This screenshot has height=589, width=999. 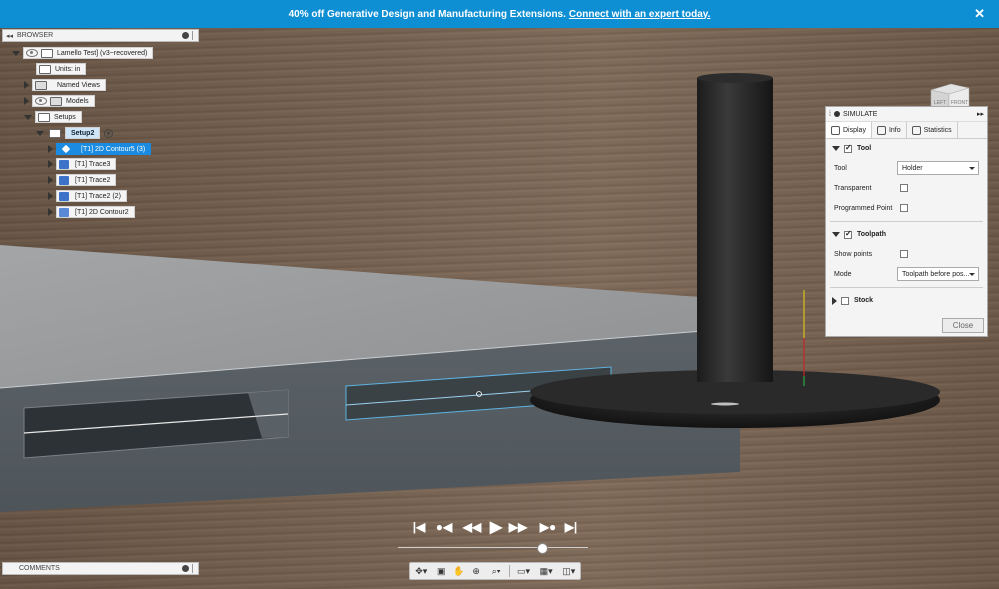 I want to click on tree-named-views: Named Views, so click(x=65, y=85).